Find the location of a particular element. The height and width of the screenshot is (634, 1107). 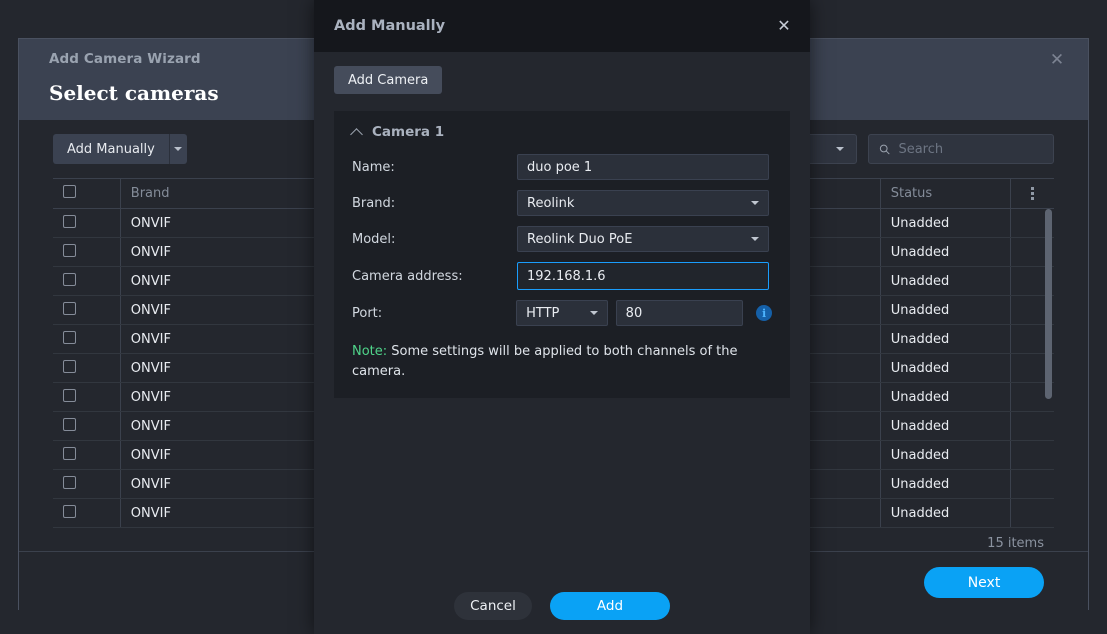

camera-address-label: Camera address: is located at coordinates (407, 276).